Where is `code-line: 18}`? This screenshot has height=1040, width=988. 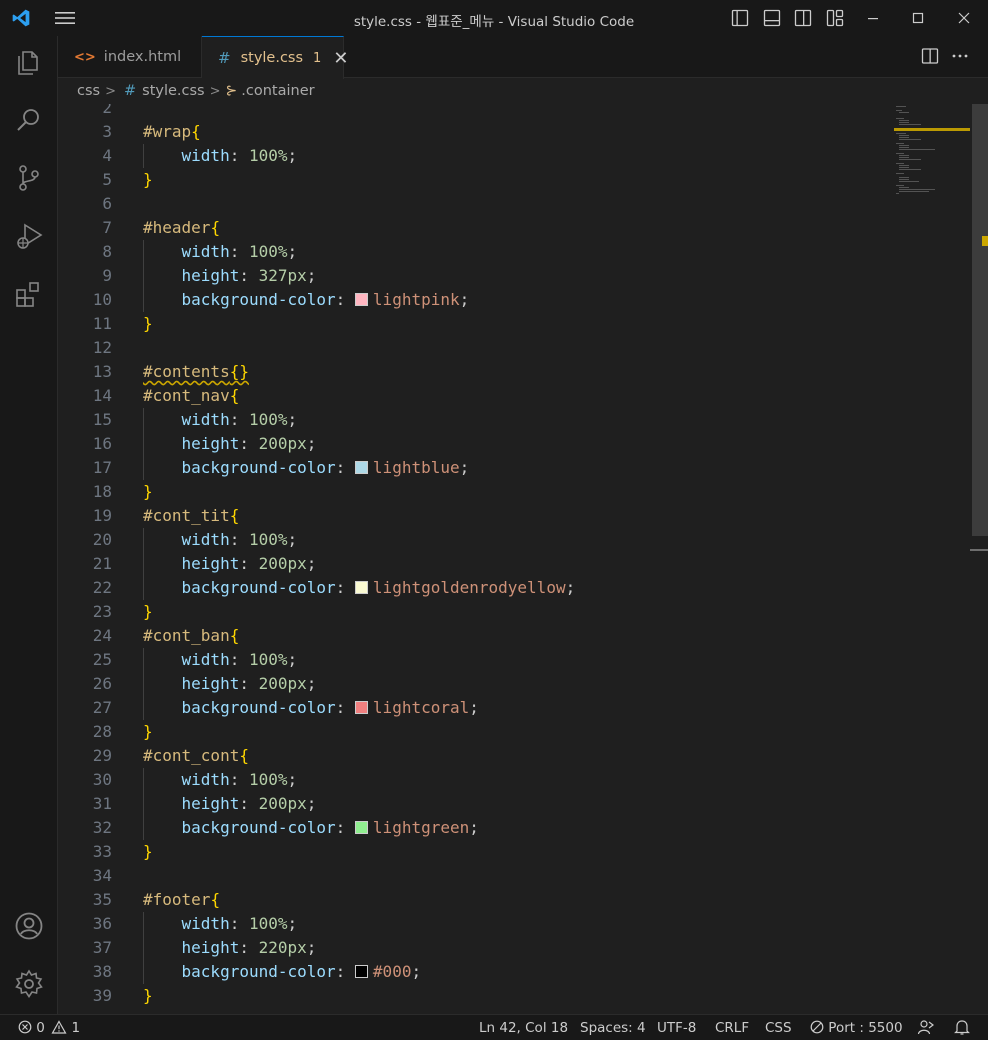 code-line: 18} is located at coordinates (508, 492).